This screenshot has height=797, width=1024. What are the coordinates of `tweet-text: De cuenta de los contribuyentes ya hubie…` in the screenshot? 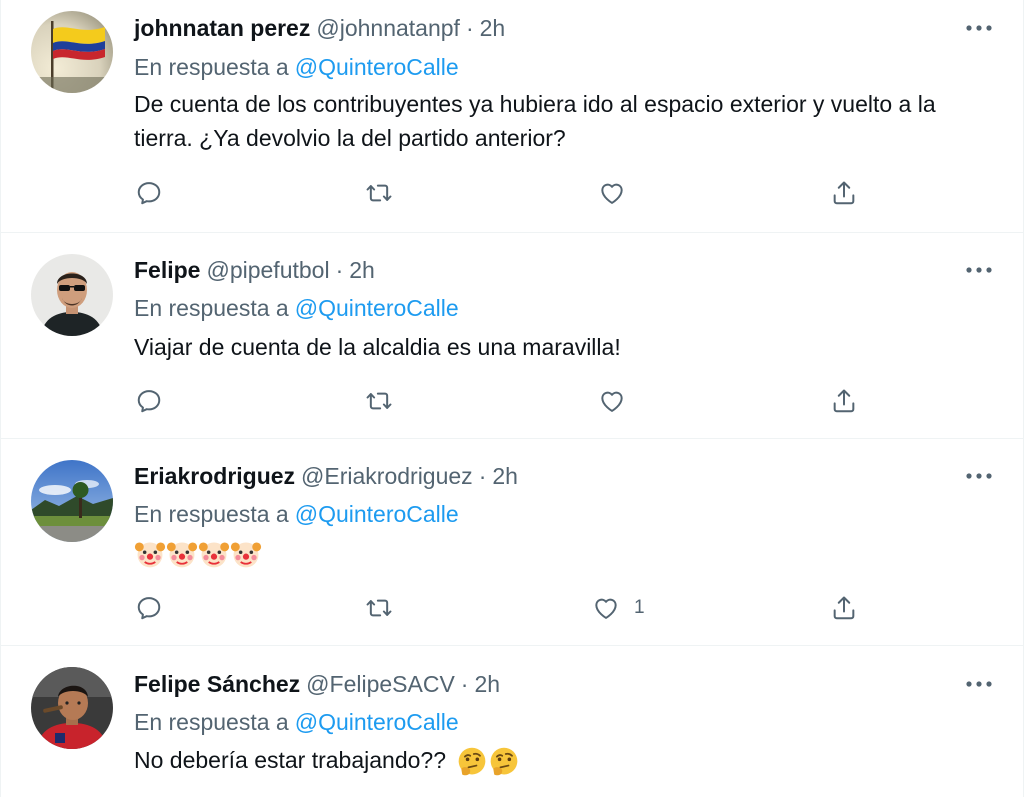 It's located at (535, 121).